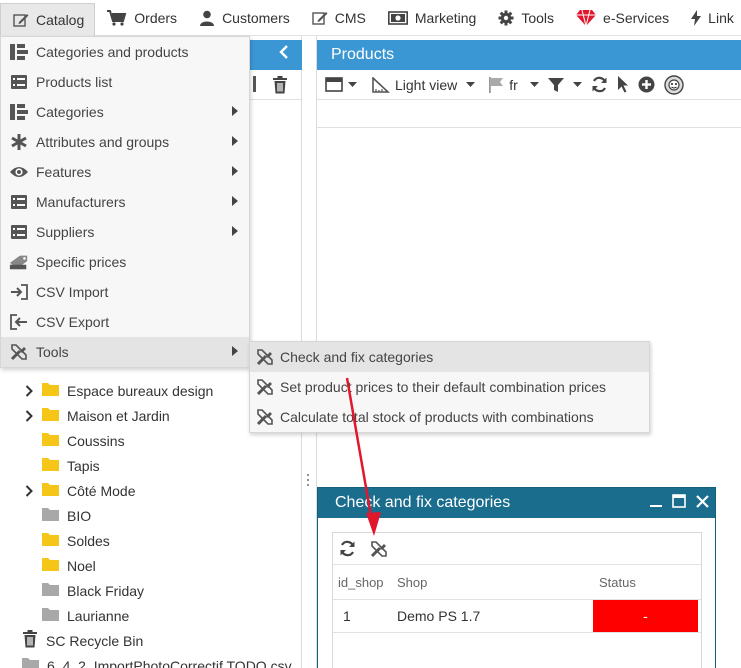  I want to click on catalog-menu-item: Categories and products, so click(125, 52).